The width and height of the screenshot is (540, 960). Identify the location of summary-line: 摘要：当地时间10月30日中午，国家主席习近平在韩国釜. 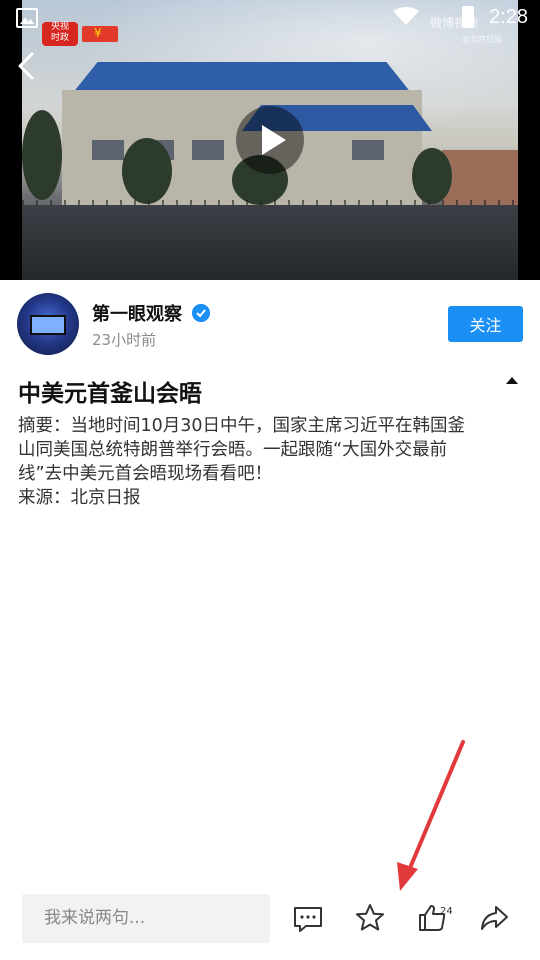
(242, 426).